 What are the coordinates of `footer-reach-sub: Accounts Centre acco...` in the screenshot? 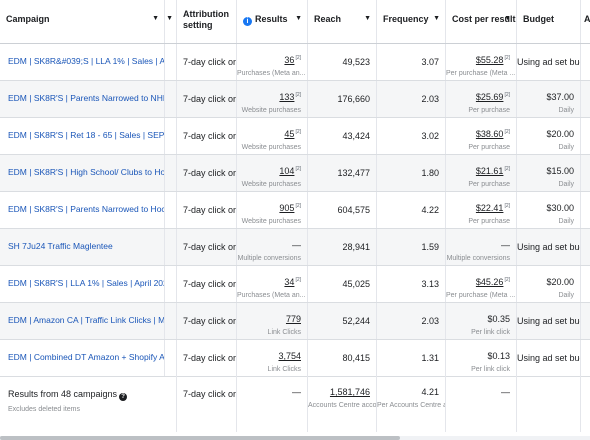 It's located at (342, 406).